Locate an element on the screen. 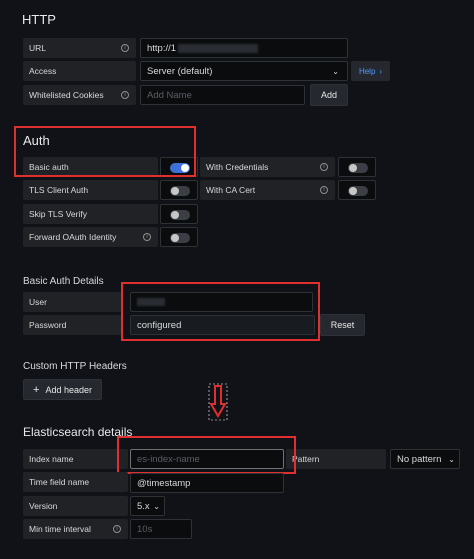 This screenshot has height=559, width=474. index-name-highlight-box is located at coordinates (206, 455).